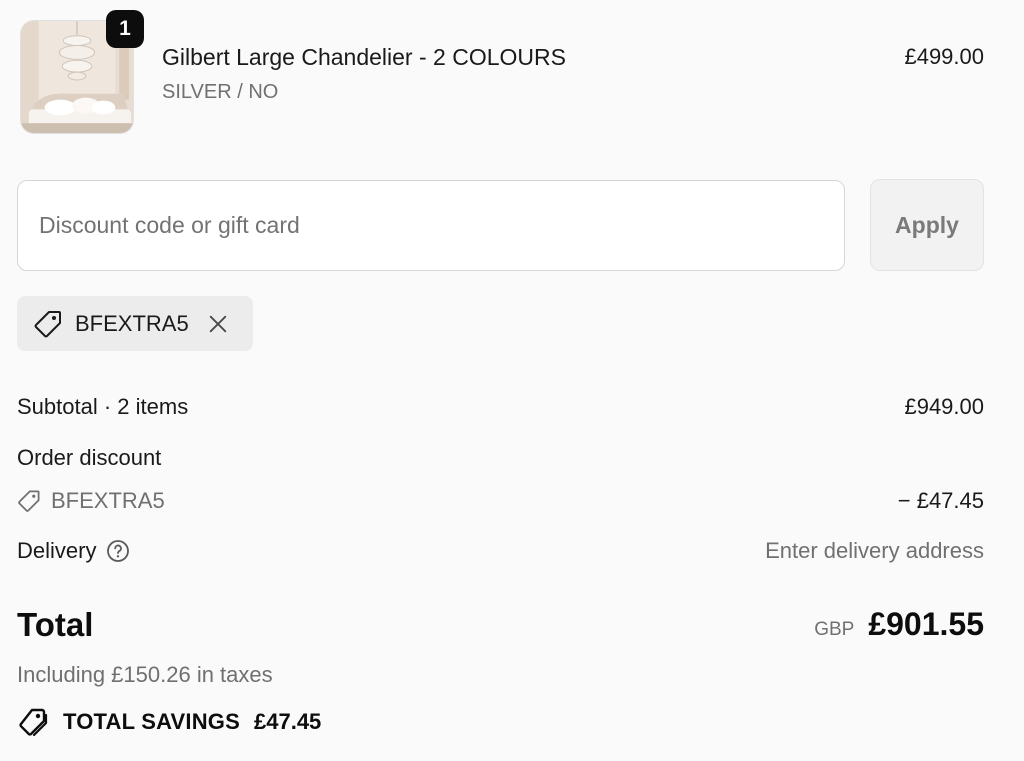 Image resolution: width=1024 pixels, height=761 pixels. Describe the element at coordinates (125, 29) in the screenshot. I see `quantity-badge: 1` at that location.